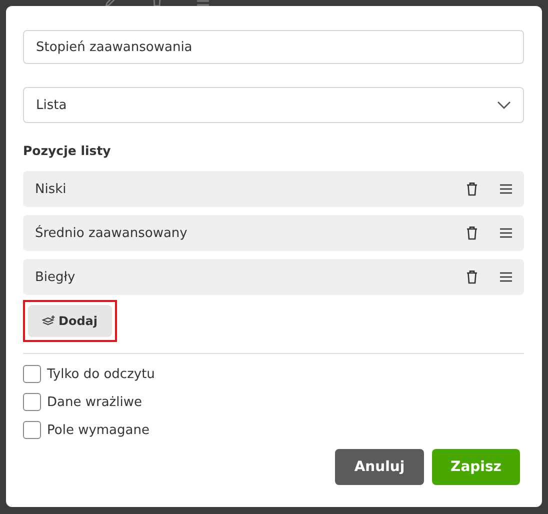  I want to click on item-label: Biegły, so click(55, 277).